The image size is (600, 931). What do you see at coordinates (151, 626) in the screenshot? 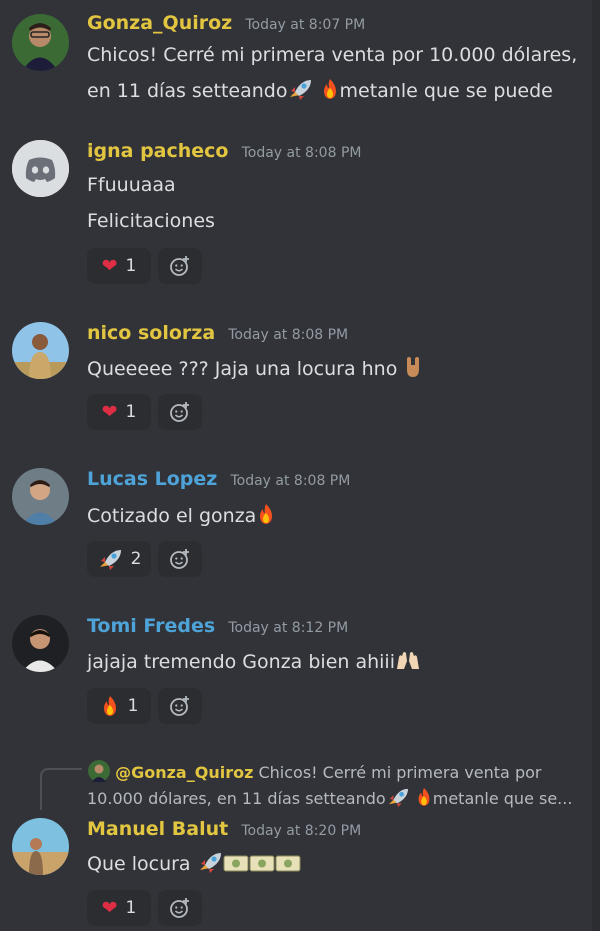
I see `username: Tomi Fredes` at bounding box center [151, 626].